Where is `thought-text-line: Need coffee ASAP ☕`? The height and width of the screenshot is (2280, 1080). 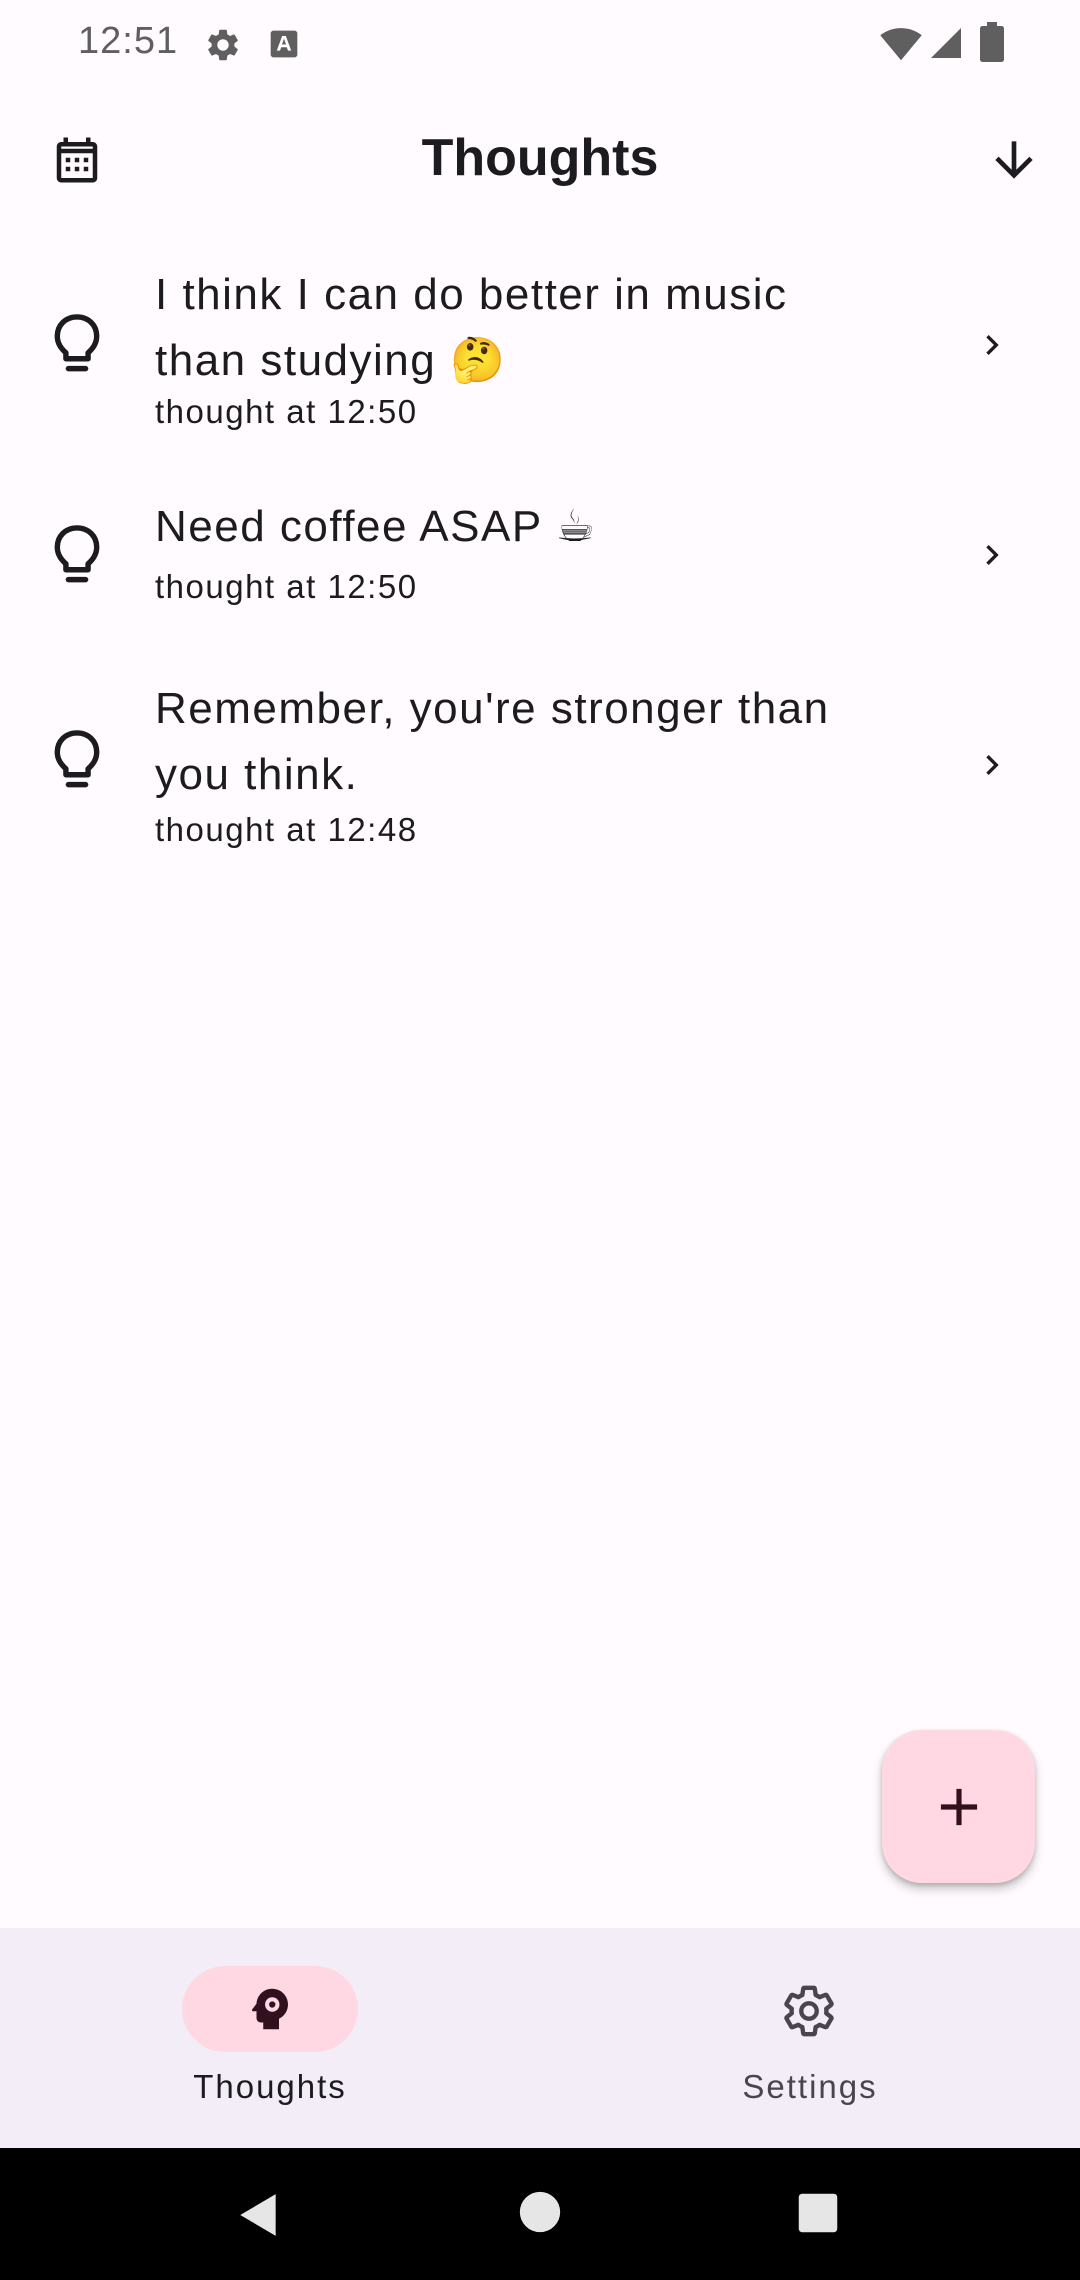
thought-text-line: Need coffee ASAP ☕ is located at coordinates (376, 526).